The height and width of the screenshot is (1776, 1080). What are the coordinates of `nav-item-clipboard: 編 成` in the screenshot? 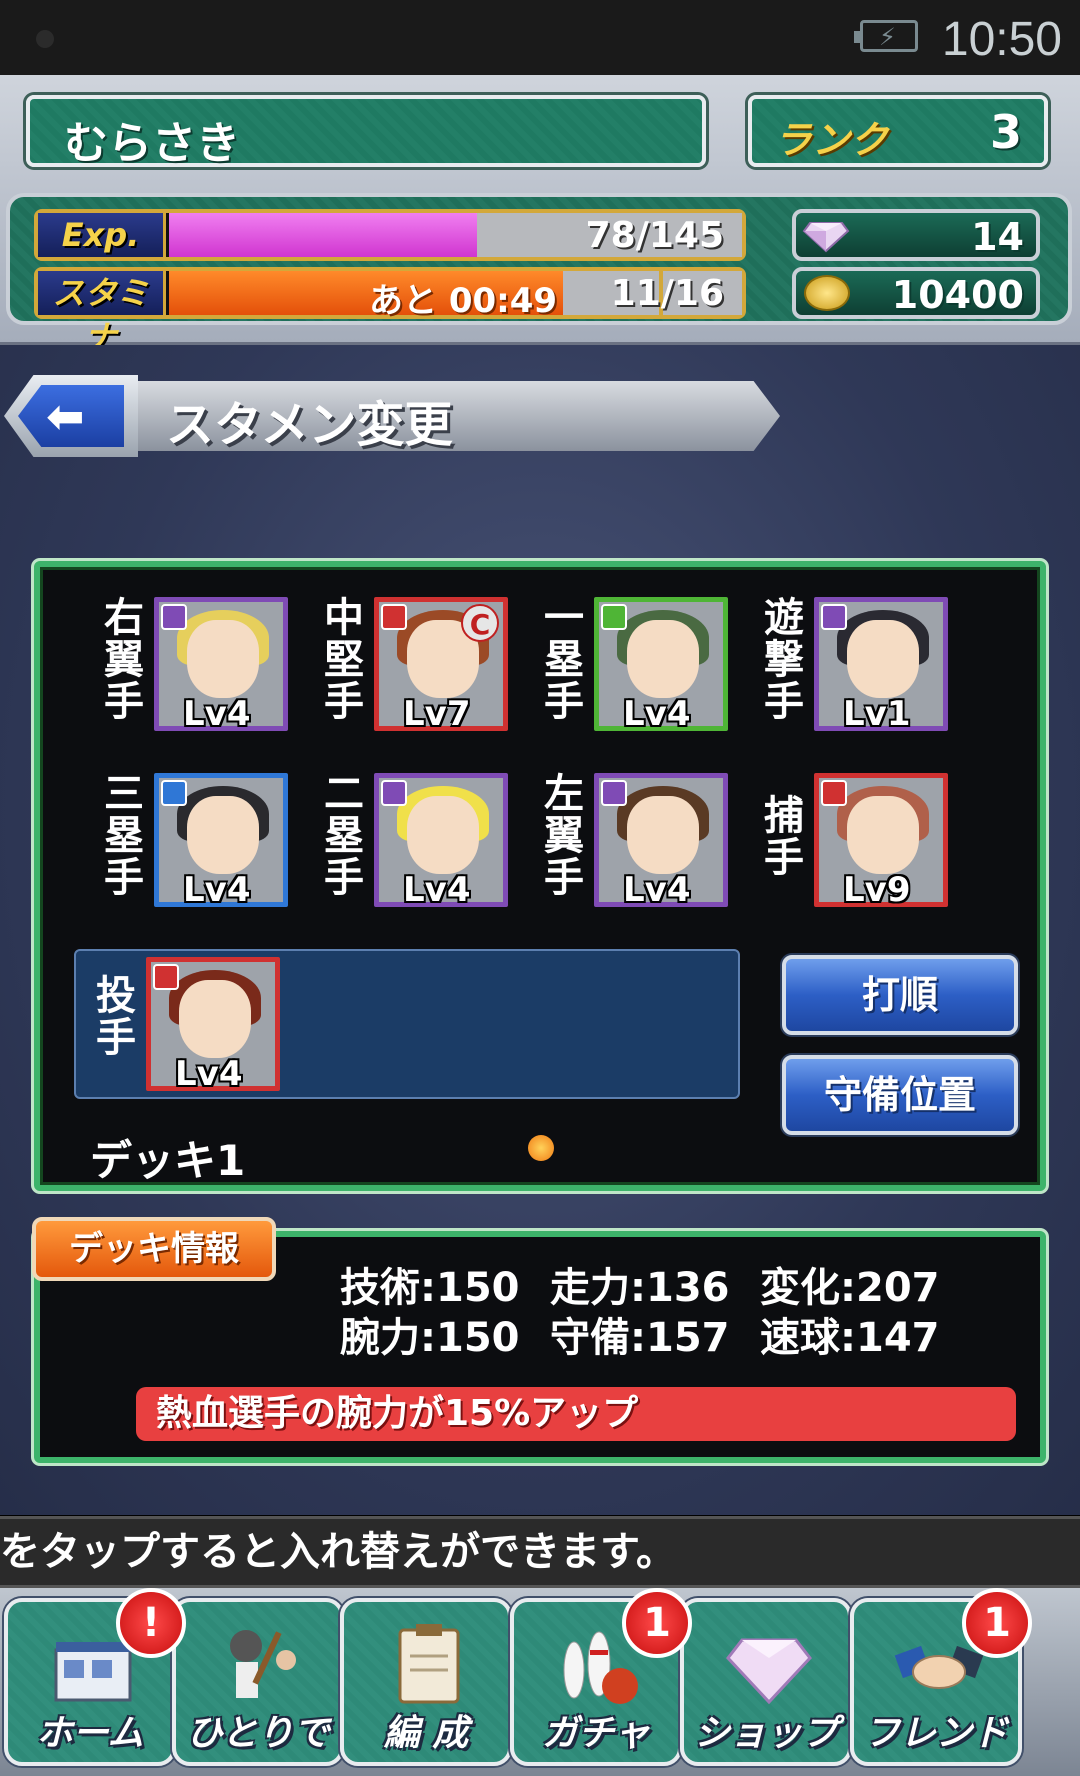 It's located at (426, 1682).